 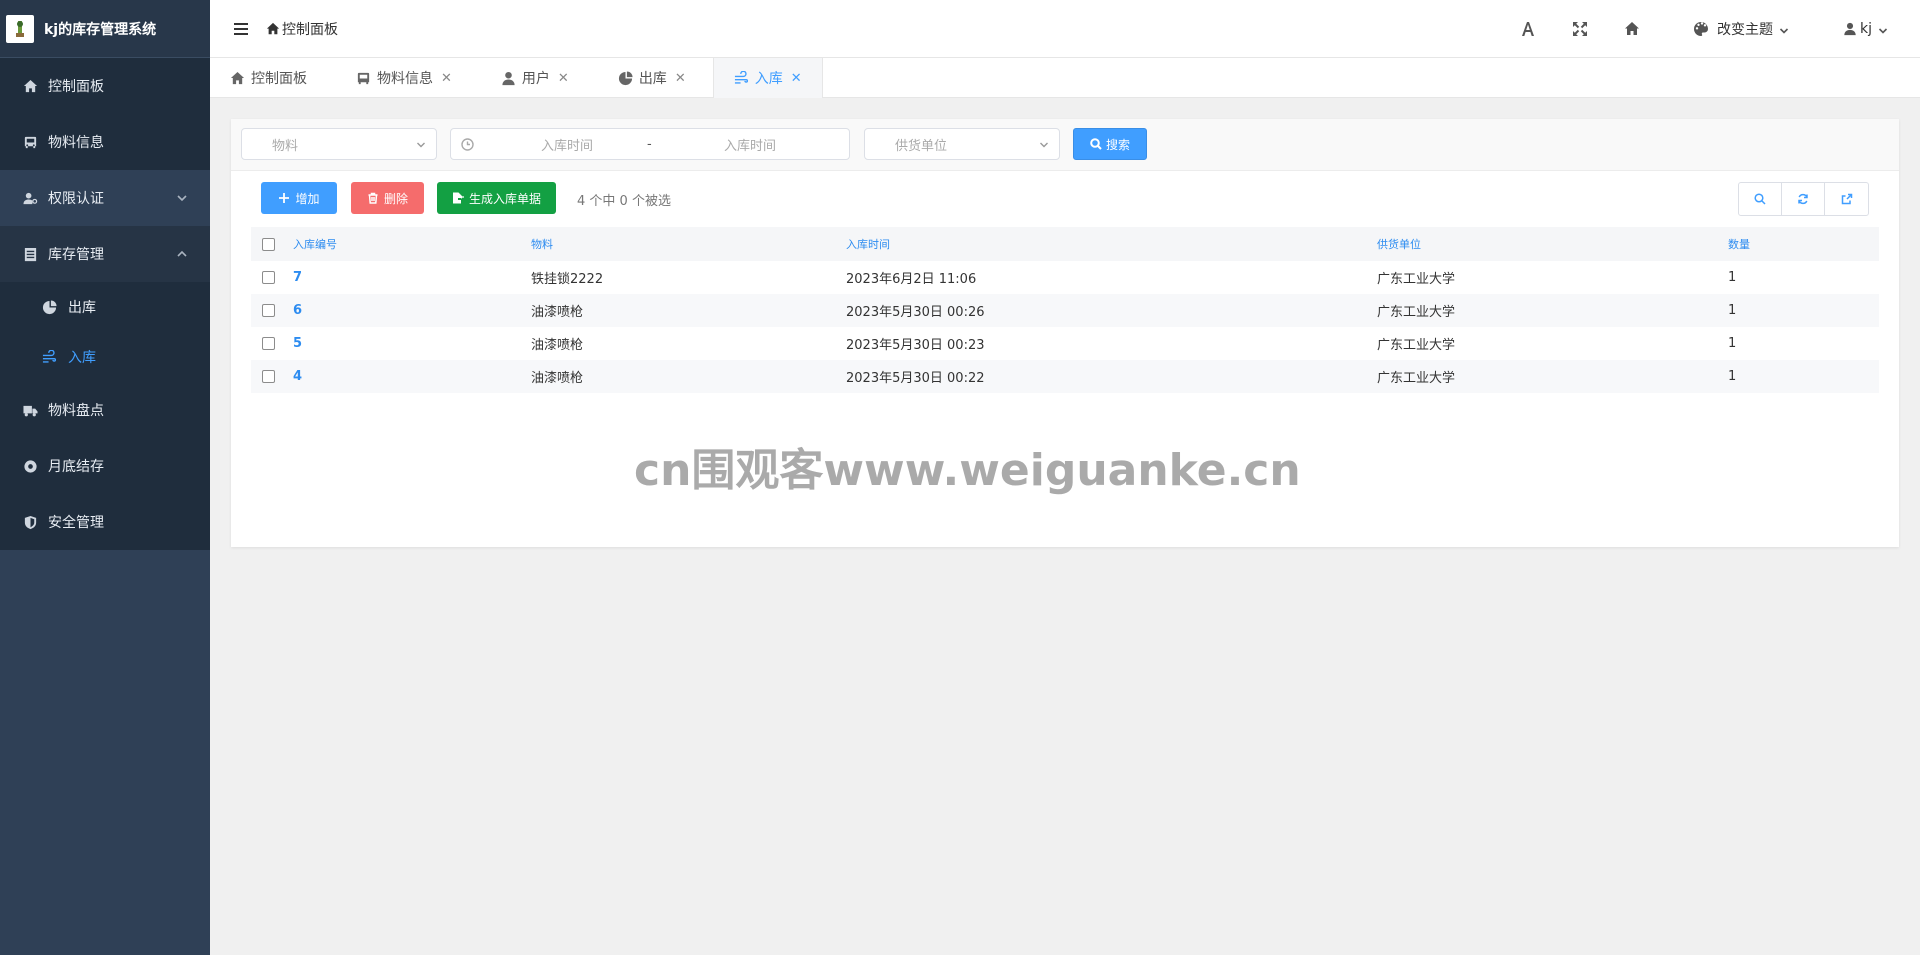 I want to click on column-header-time: 入库时间, so click(x=1111, y=244).